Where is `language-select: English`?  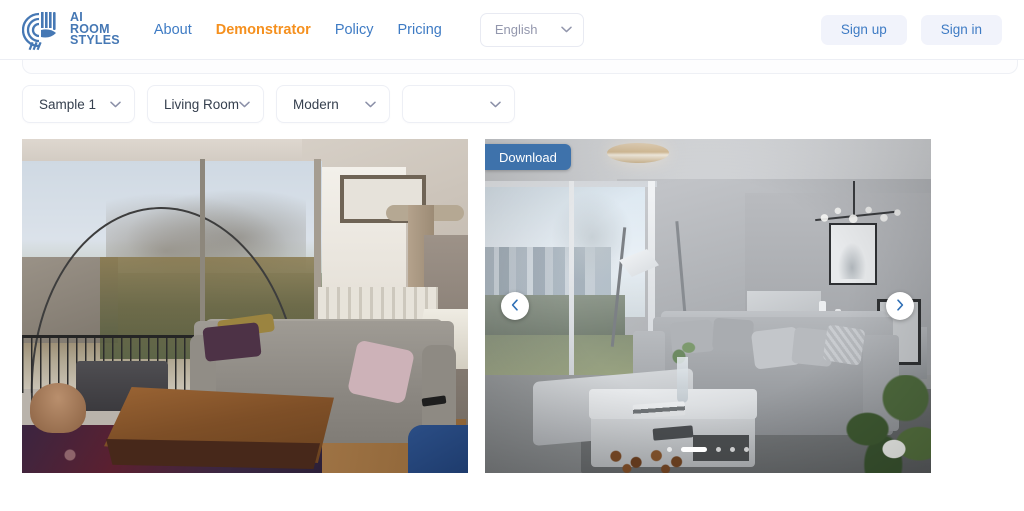
language-select: English is located at coordinates (531, 29).